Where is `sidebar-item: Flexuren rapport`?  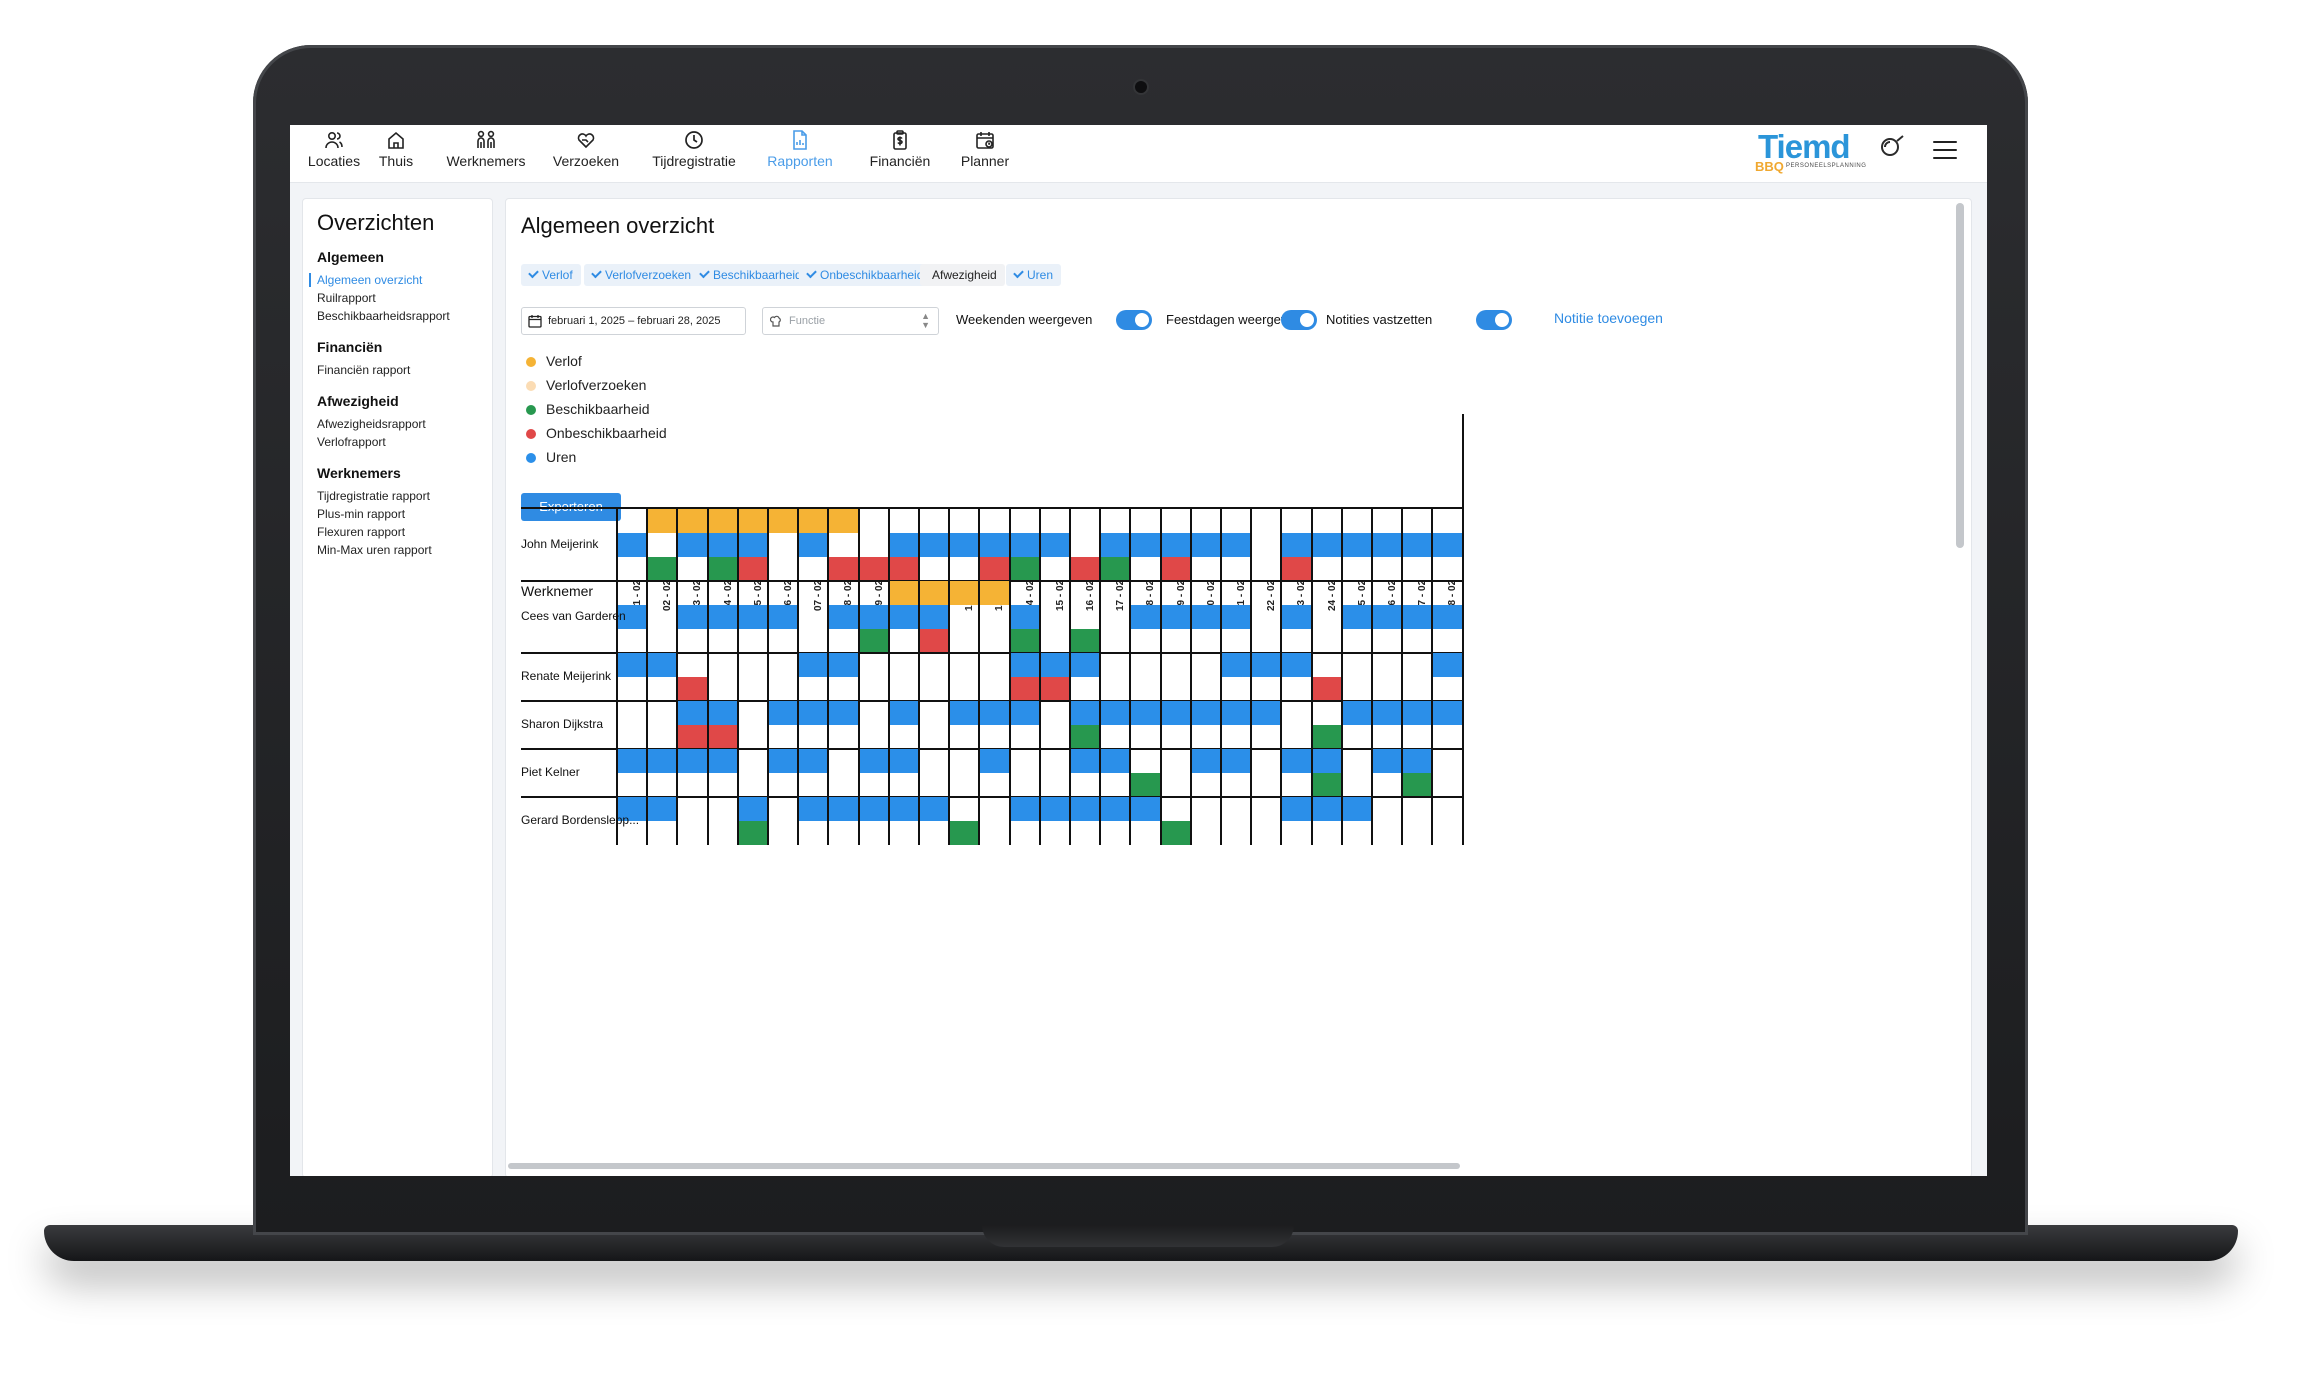
sidebar-item: Flexuren rapport is located at coordinates (404, 532).